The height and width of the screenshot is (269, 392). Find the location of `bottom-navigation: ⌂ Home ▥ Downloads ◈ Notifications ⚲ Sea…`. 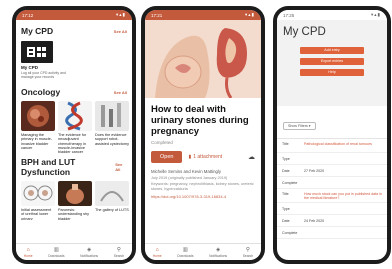

bottom-navigation: ⌂ Home ▥ Downloads ◈ Notifications ⚲ Sea… is located at coordinates (203, 251).